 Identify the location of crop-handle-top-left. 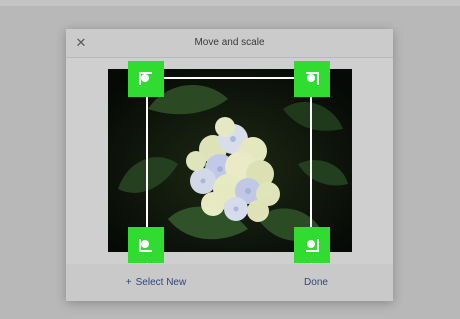
(146, 79).